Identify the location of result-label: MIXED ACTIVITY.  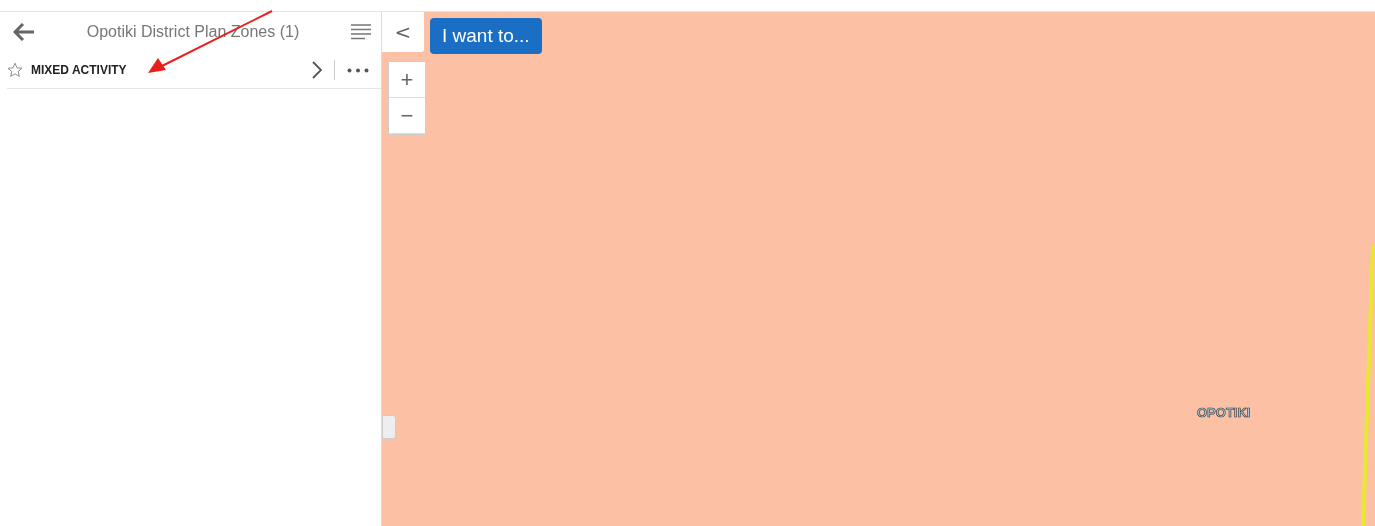
(167, 70).